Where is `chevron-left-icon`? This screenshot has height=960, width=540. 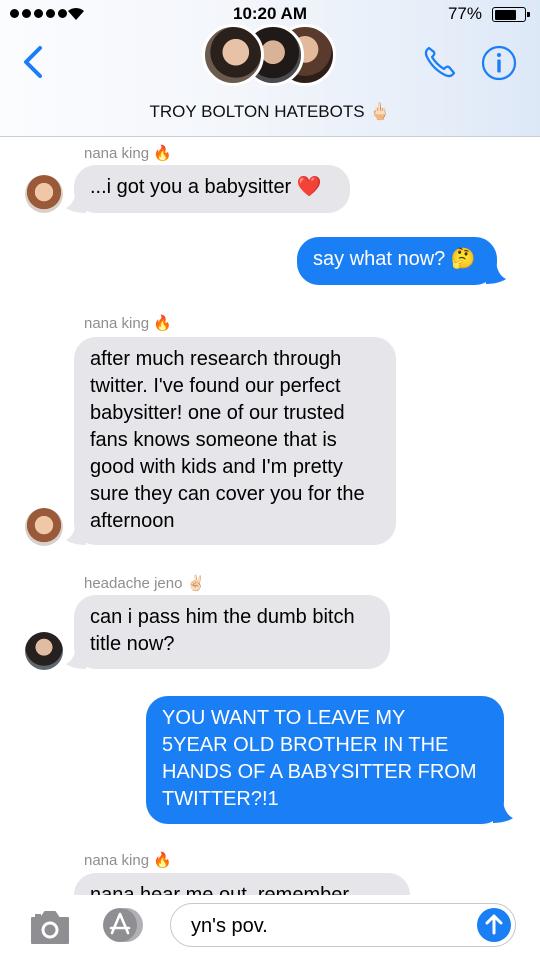 chevron-left-icon is located at coordinates (33, 62).